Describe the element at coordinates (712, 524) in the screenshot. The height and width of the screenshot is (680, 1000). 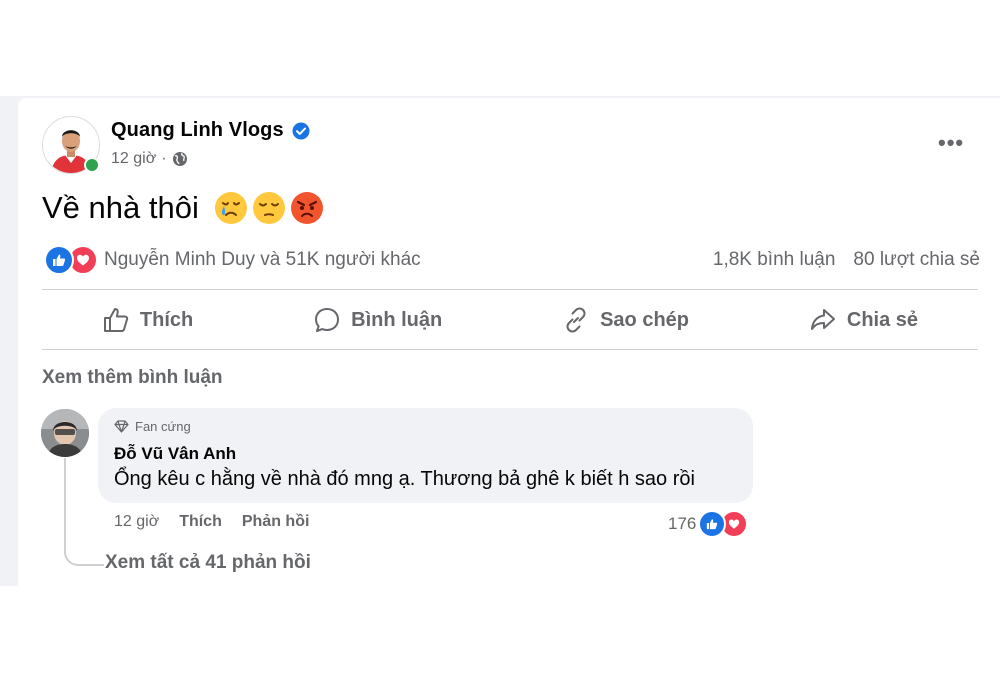
I see `comment-like-reaction-icon` at that location.